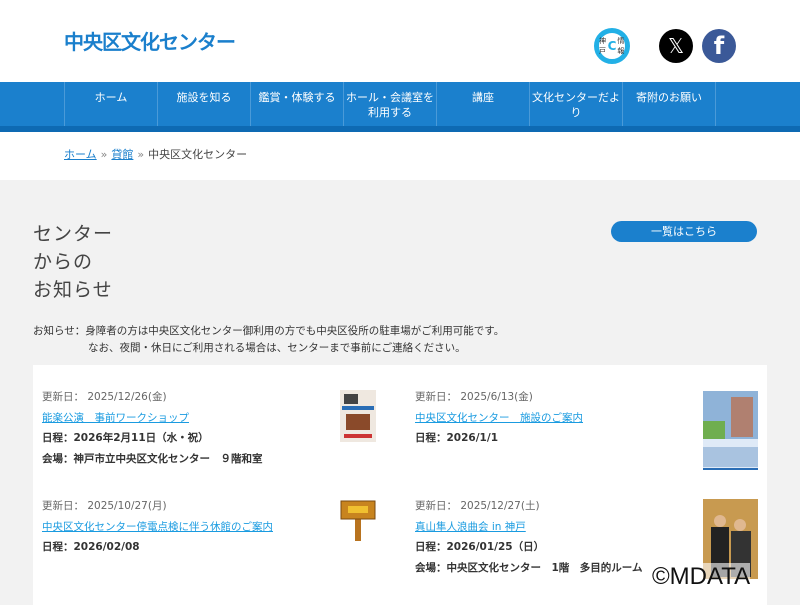 This screenshot has width=800, height=605. Describe the element at coordinates (73, 234) in the screenshot. I see `title-line: センター` at that location.